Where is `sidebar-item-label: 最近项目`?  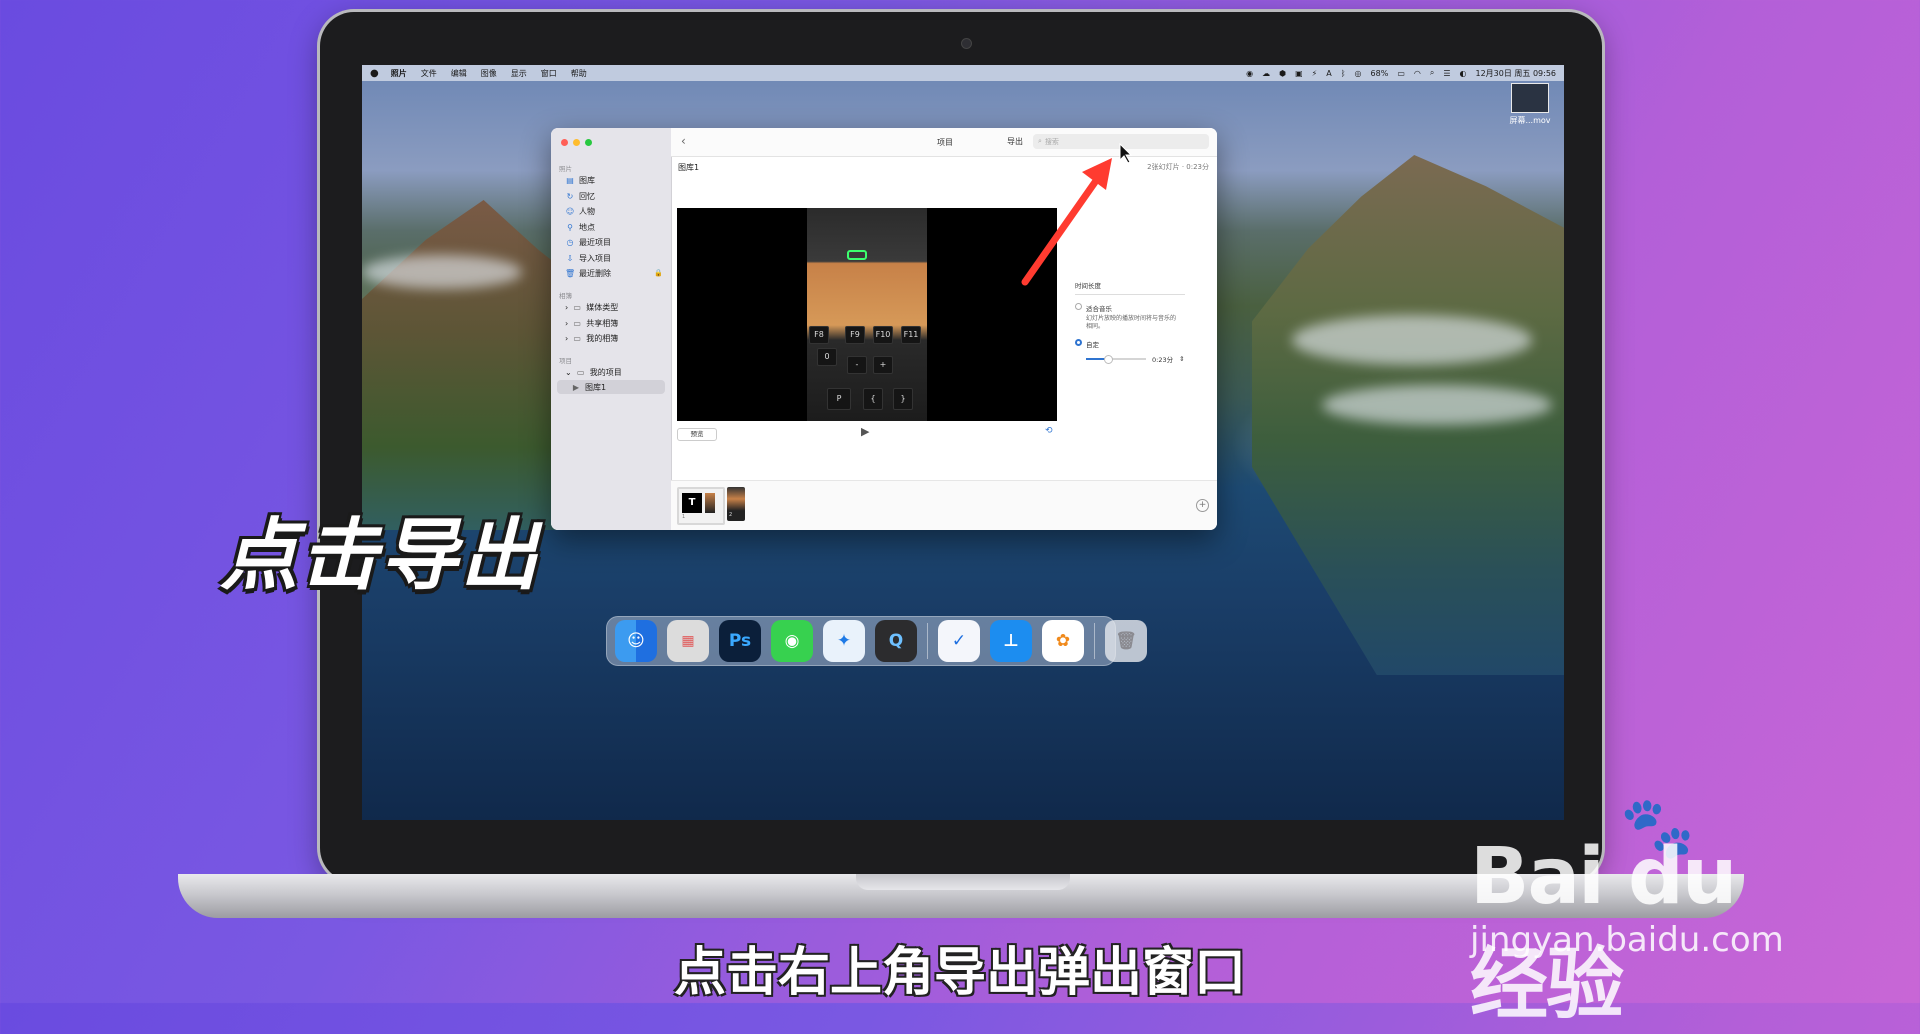 sidebar-item-label: 最近项目 is located at coordinates (595, 242).